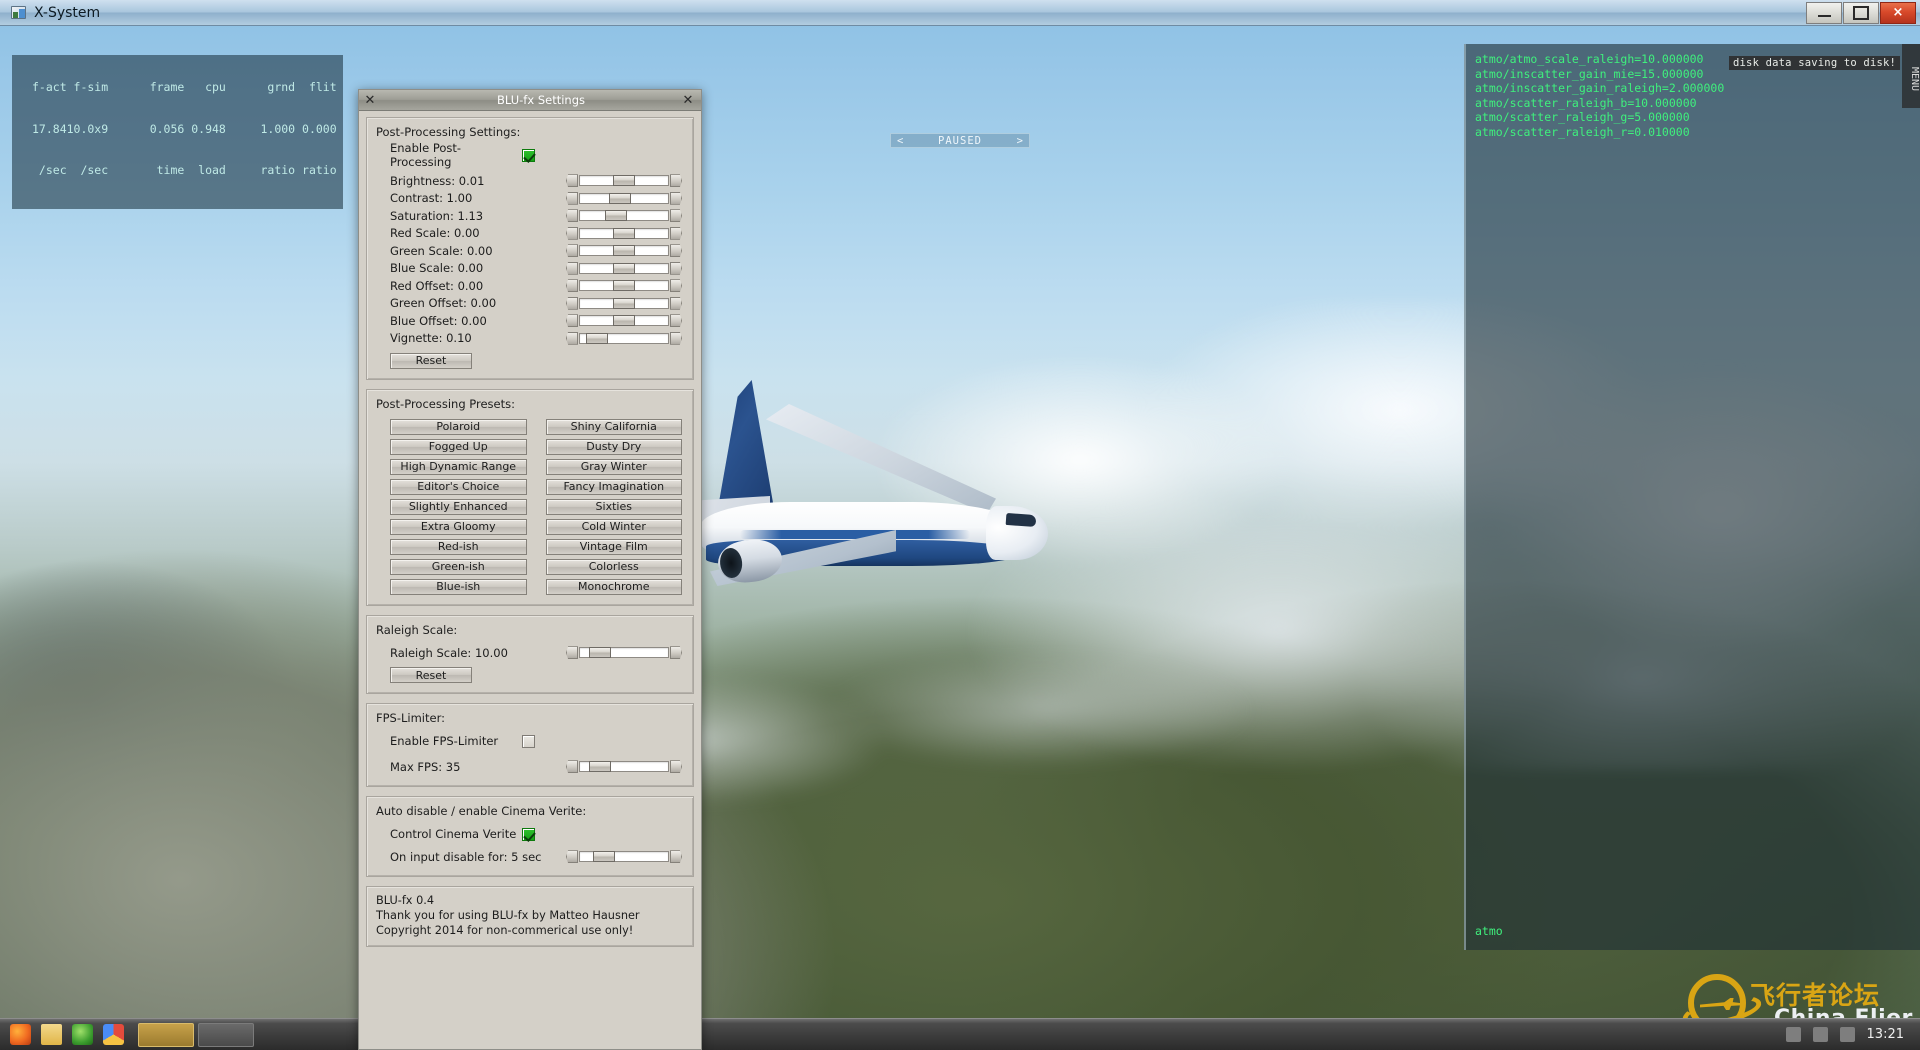 Image resolution: width=1920 pixels, height=1050 pixels. I want to click on preset-button: Fancy Imagination, so click(613, 486).